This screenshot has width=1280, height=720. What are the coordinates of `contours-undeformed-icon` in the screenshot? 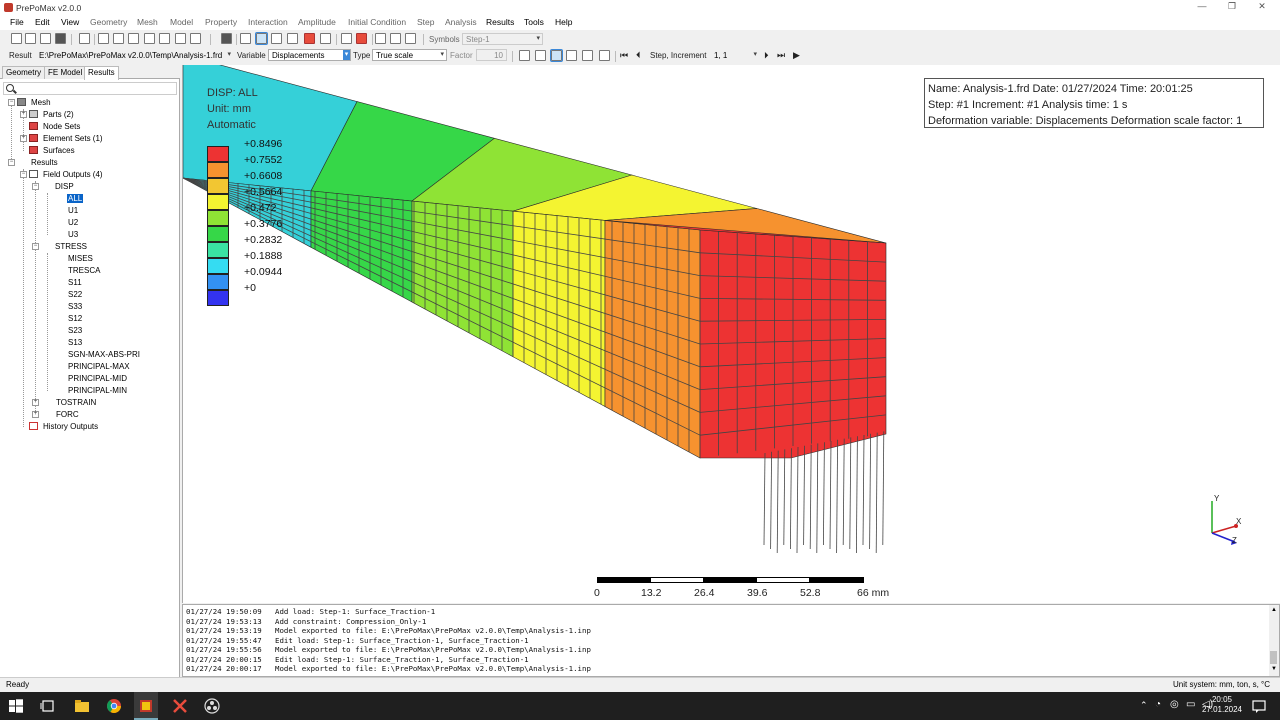 It's located at (571, 55).